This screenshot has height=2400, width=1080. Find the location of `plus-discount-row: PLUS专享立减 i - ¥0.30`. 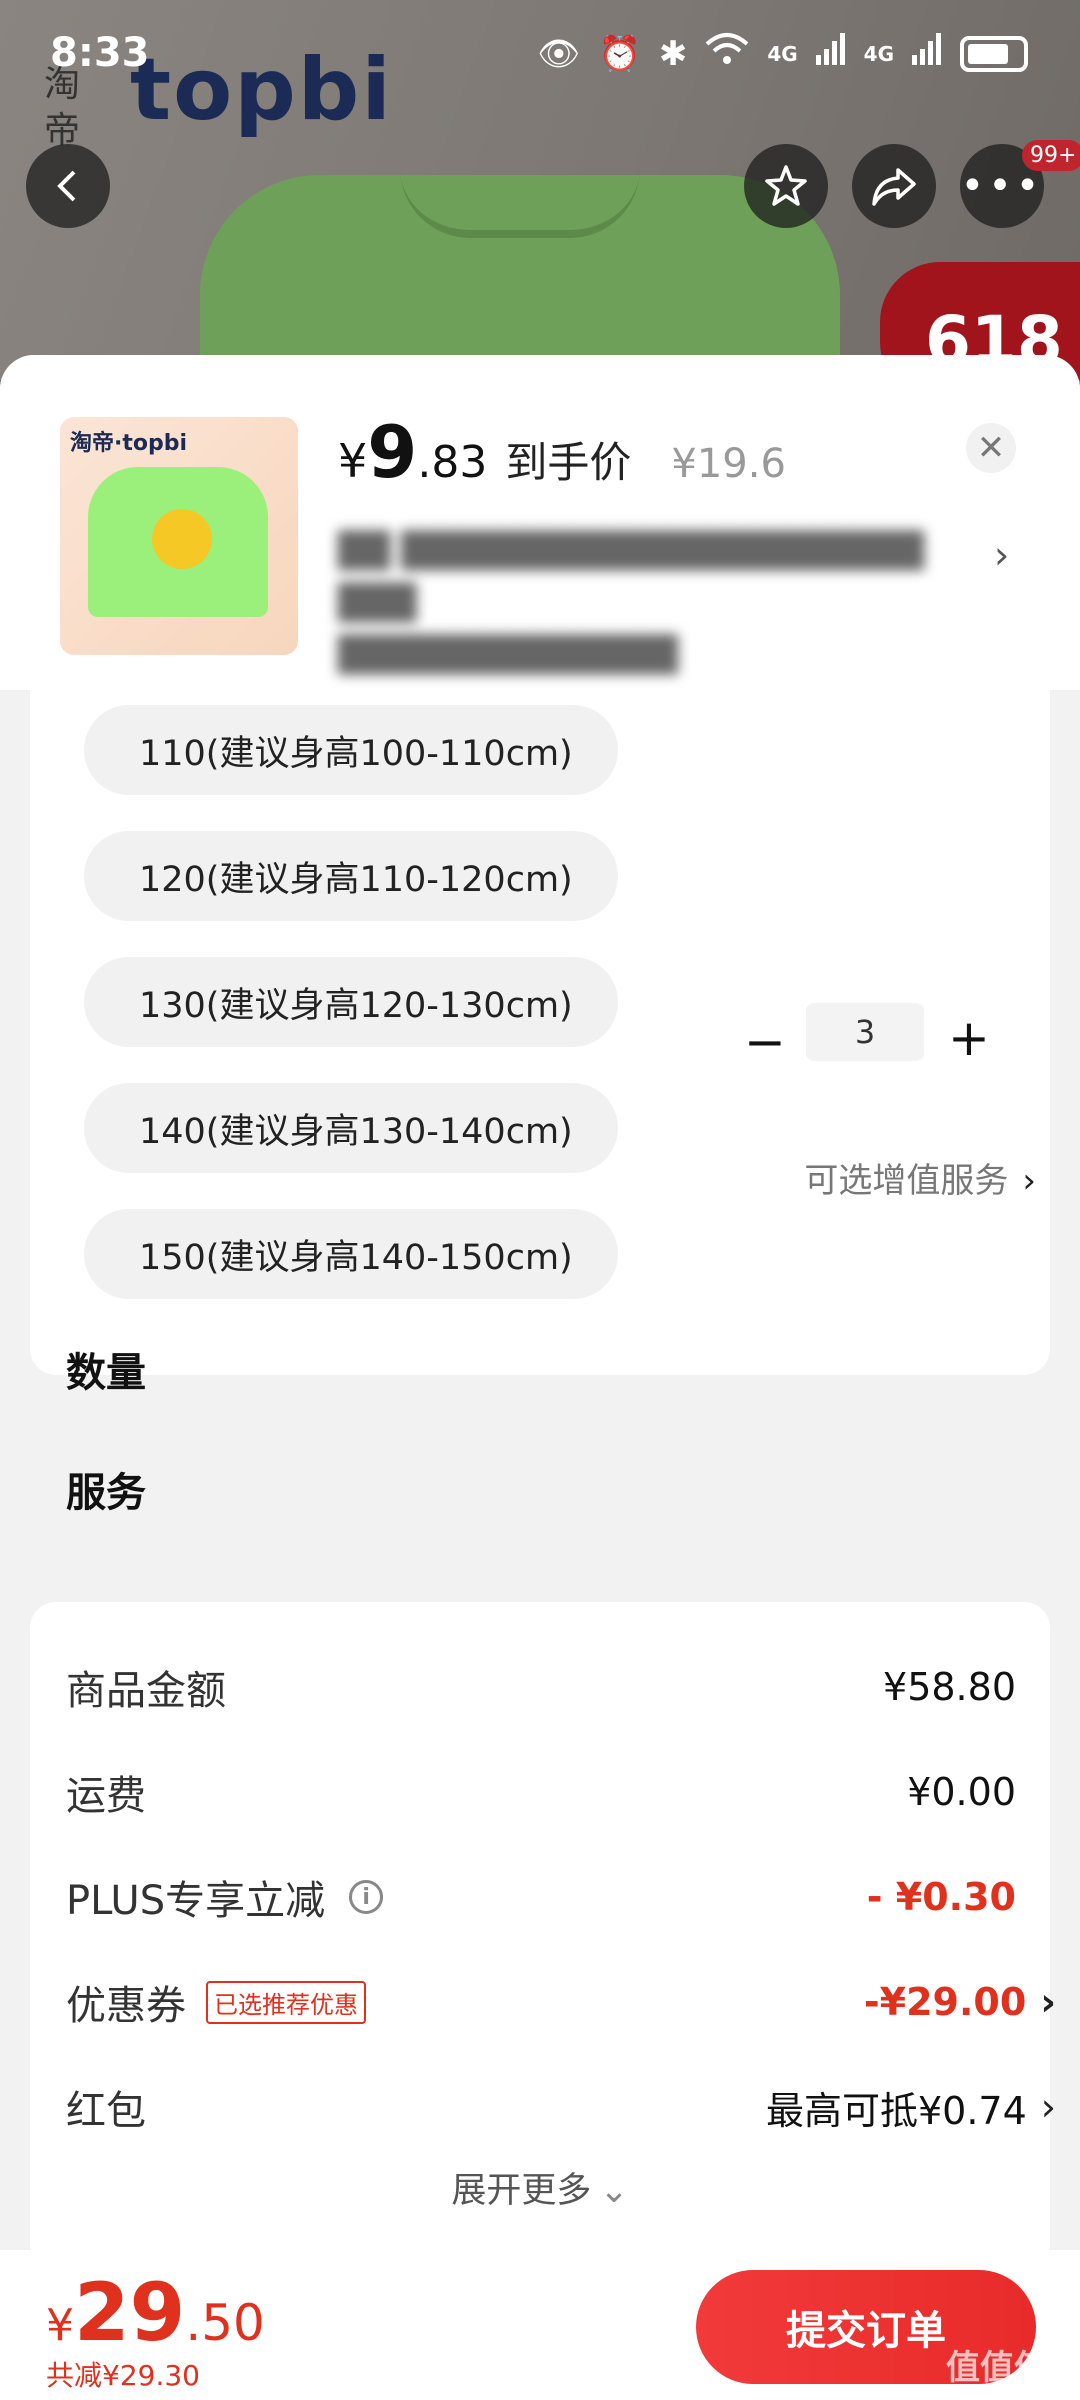

plus-discount-row: PLUS专享立减 i - ¥0.30 is located at coordinates (541, 1897).